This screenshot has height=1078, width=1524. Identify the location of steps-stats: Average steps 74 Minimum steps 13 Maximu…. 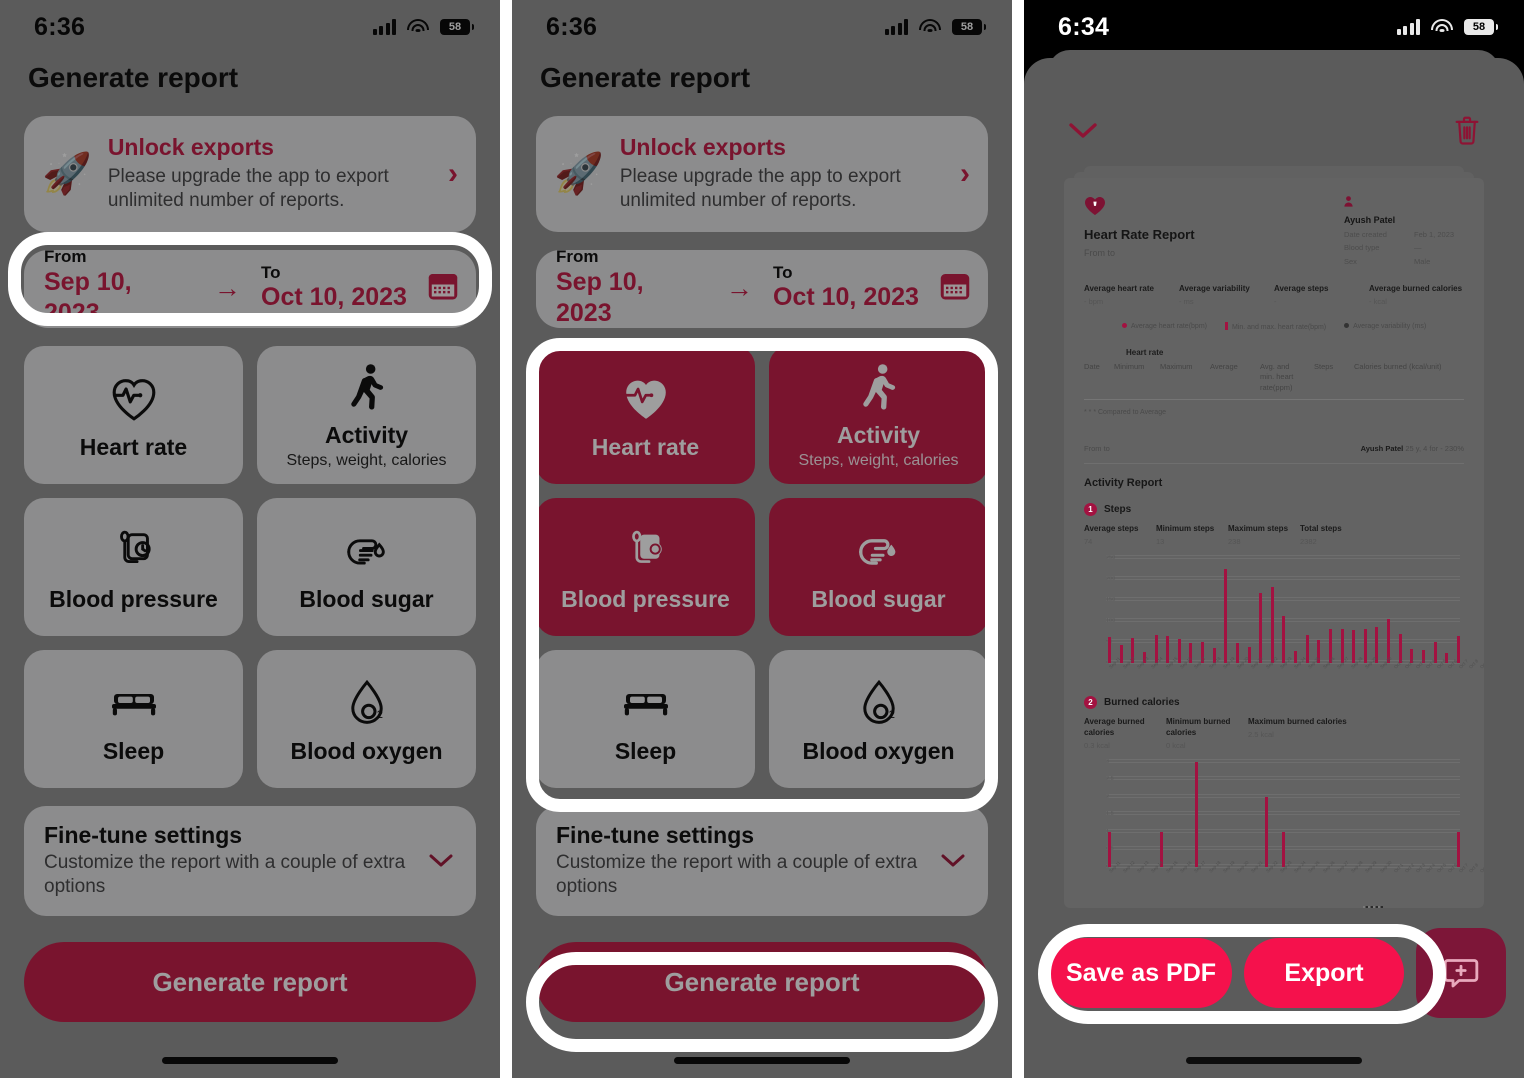
(1274, 535).